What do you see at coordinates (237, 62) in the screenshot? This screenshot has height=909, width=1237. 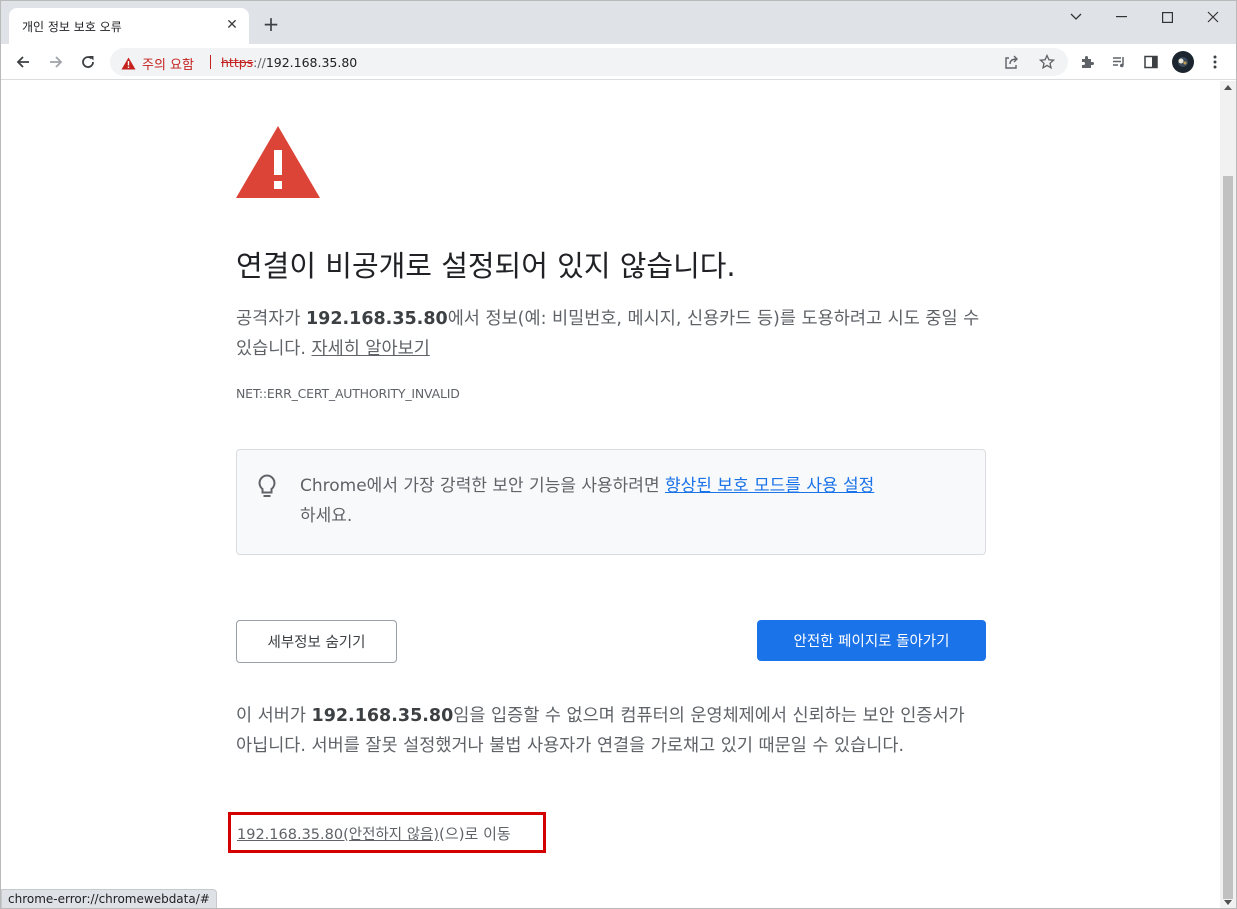 I see `url-scheme: https` at bounding box center [237, 62].